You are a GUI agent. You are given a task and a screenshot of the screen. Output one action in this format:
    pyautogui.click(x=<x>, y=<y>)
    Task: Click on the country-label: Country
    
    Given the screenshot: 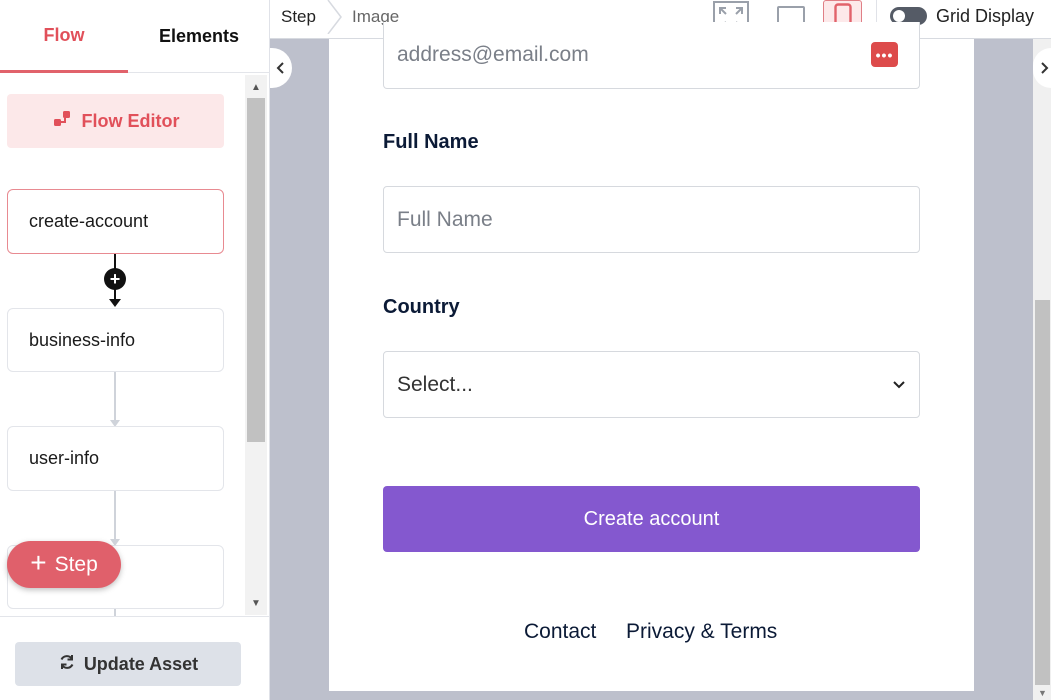 What is the action you would take?
    pyautogui.click(x=421, y=307)
    